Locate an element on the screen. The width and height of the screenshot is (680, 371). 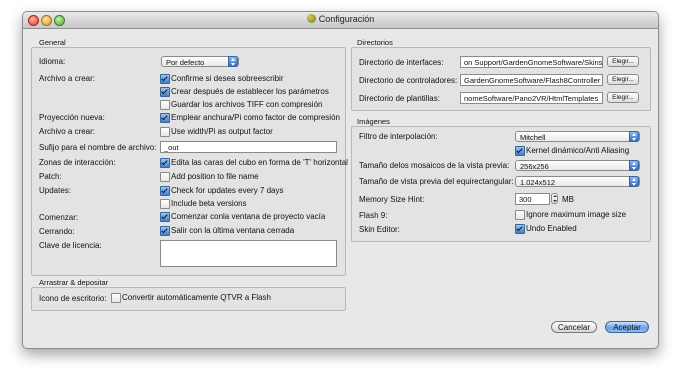
use-width-factor-checkbox is located at coordinates (165, 118).